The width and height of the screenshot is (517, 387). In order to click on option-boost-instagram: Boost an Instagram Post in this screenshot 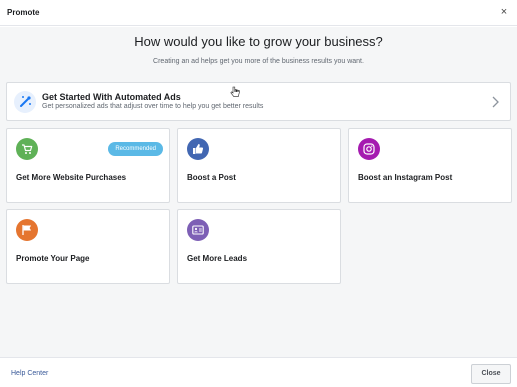, I will do `click(430, 165)`.